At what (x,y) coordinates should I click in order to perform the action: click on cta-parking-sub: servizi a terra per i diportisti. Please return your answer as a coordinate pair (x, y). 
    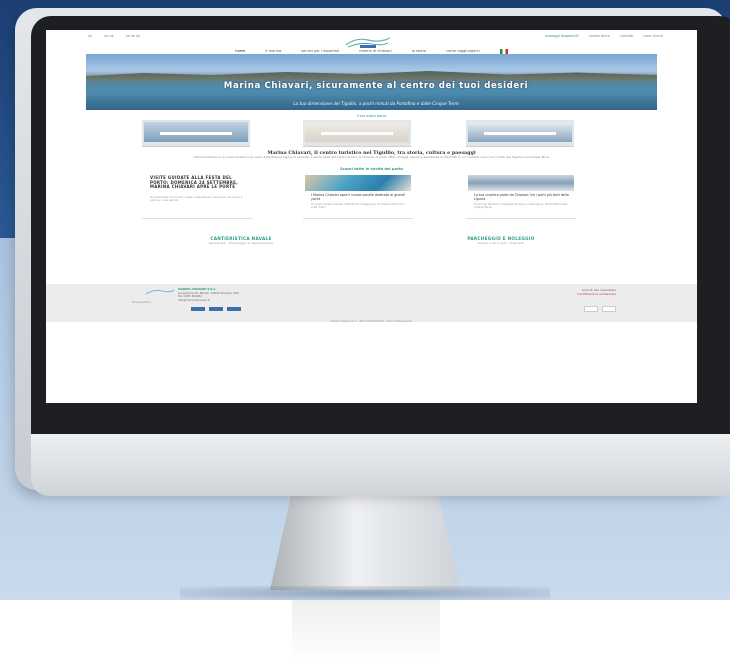
    Looking at the image, I should click on (501, 243).